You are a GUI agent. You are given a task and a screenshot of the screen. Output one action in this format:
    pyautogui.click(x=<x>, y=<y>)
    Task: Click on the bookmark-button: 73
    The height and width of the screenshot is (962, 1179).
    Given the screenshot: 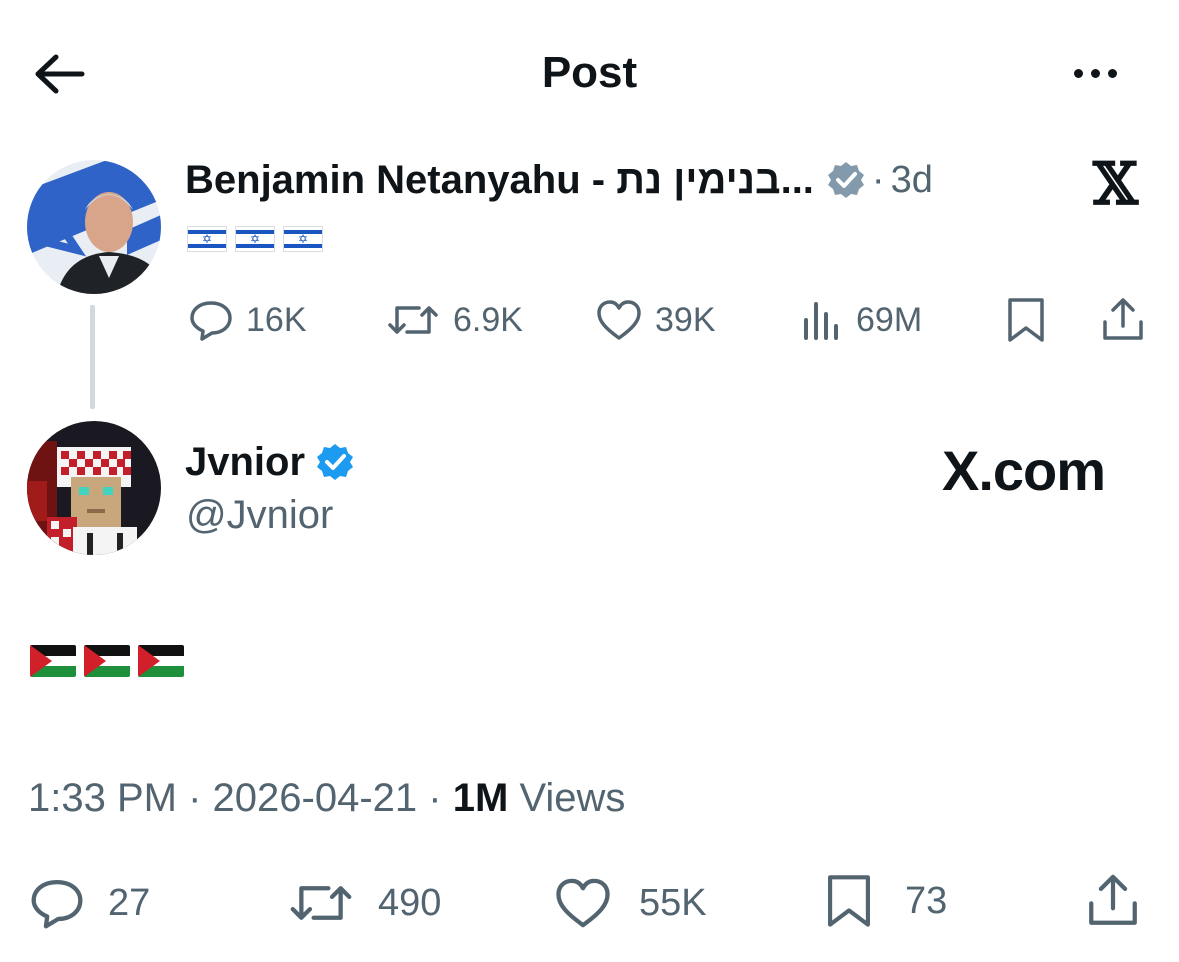 What is the action you would take?
    pyautogui.click(x=885, y=901)
    